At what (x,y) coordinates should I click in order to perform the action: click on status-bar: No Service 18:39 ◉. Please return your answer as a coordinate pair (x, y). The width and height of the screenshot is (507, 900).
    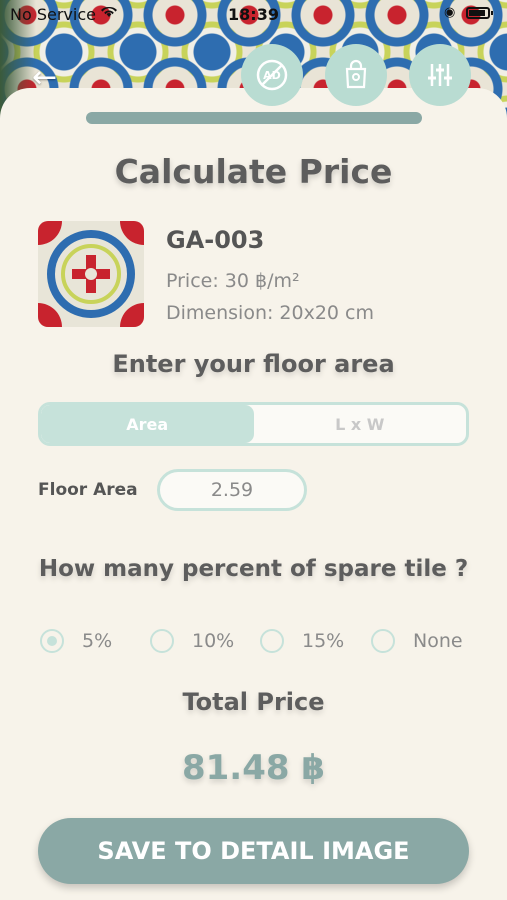
    Looking at the image, I should click on (253, 15).